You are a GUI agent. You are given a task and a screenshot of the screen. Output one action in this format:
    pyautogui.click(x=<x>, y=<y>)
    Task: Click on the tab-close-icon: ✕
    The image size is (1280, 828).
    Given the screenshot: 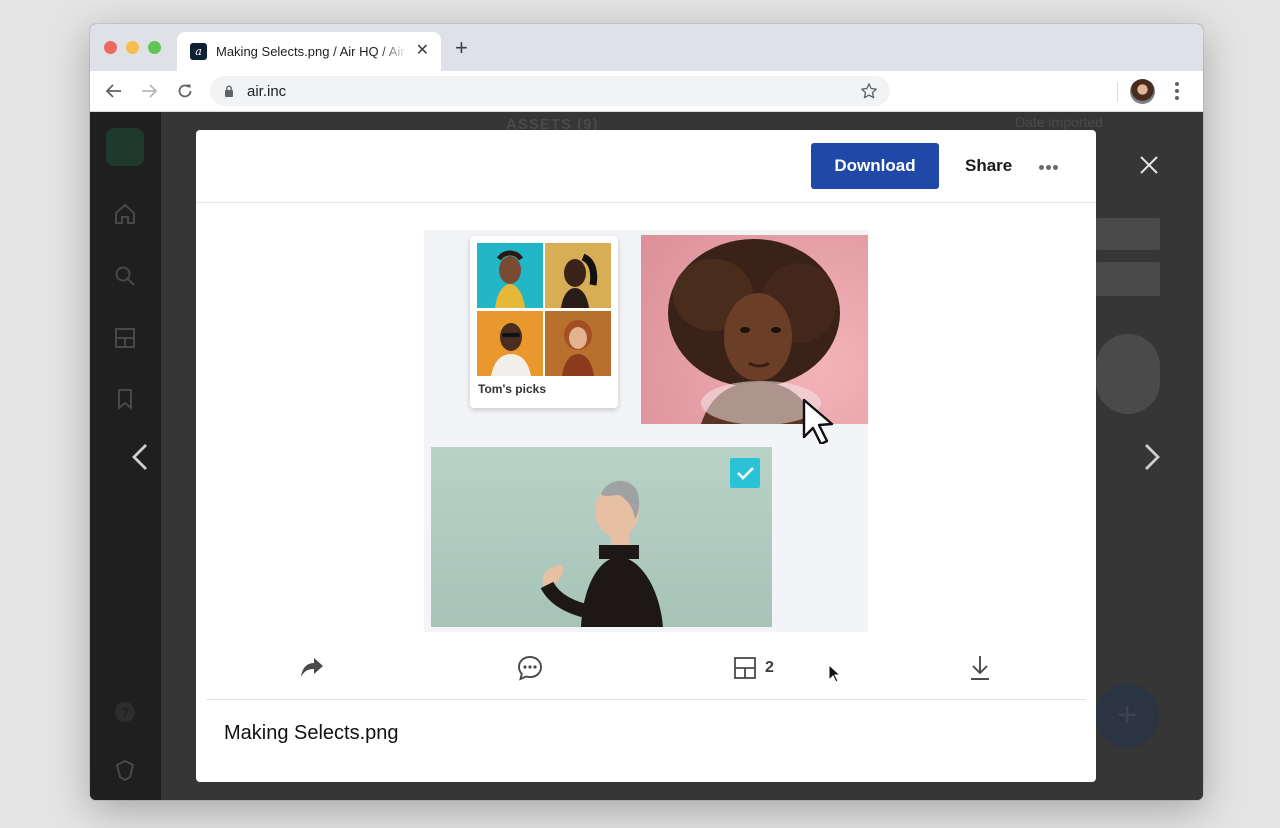 What is the action you would take?
    pyautogui.click(x=422, y=51)
    